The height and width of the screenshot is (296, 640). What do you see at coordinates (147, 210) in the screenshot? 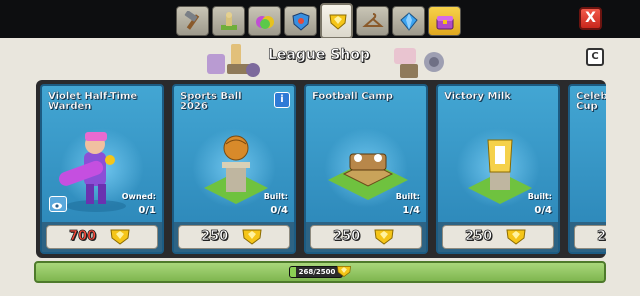
I see `owned-count: 0/1` at bounding box center [147, 210].